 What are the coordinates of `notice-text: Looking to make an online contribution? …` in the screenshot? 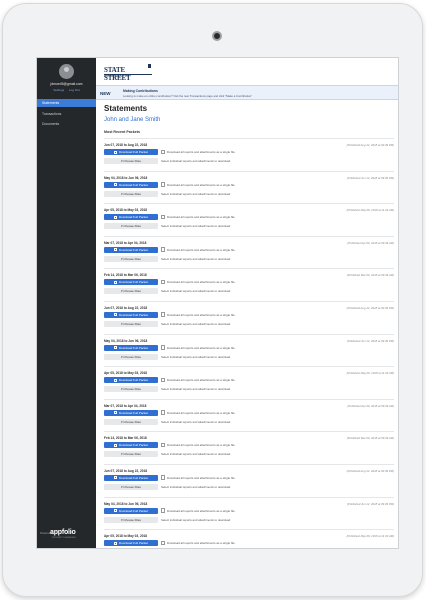 It's located at (187, 96).